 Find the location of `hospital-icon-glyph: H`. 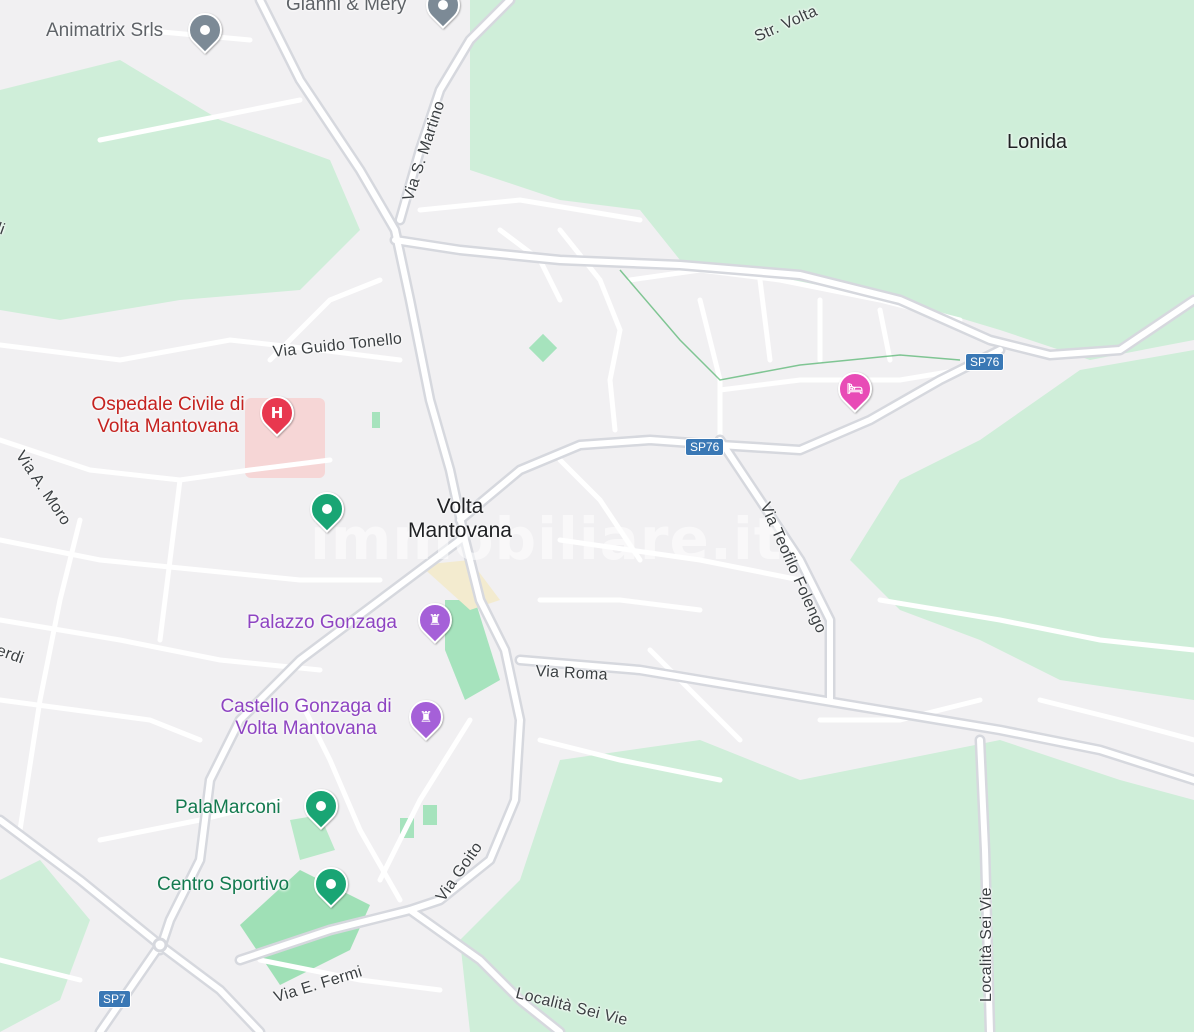

hospital-icon-glyph: H is located at coordinates (277, 413).